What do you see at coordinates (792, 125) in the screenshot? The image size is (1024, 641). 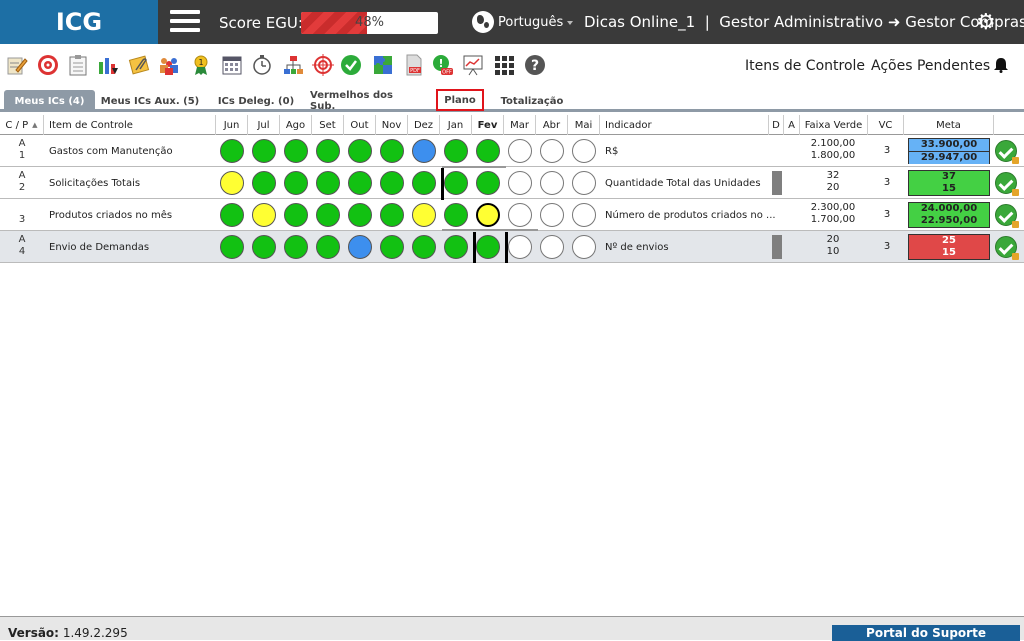 I see `col-a: A` at bounding box center [792, 125].